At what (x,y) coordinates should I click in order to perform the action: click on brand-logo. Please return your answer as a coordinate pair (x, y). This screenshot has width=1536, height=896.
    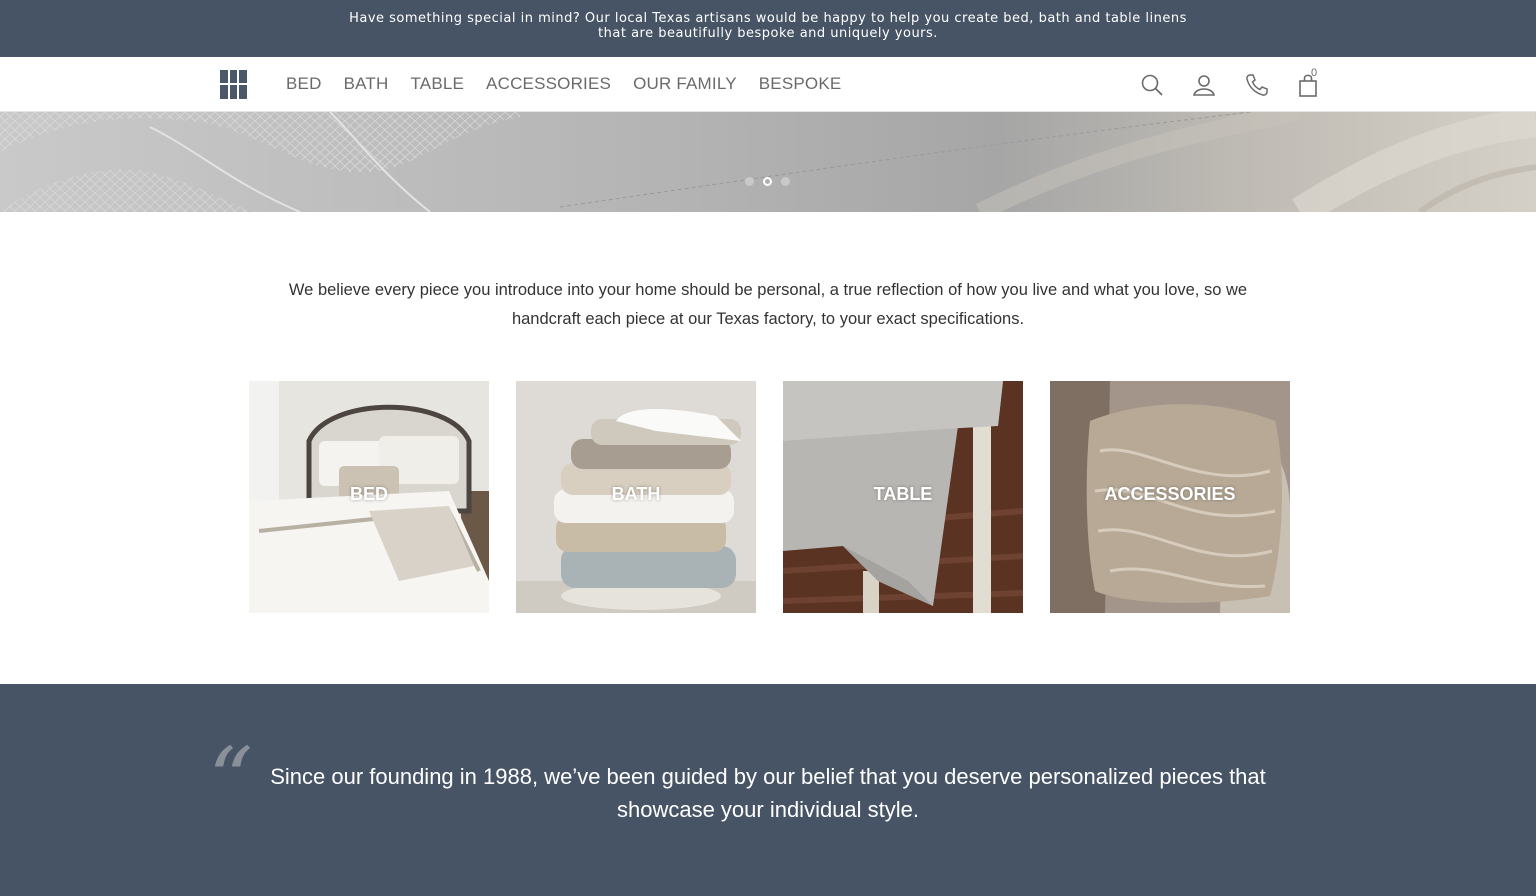
    Looking at the image, I should click on (233, 84).